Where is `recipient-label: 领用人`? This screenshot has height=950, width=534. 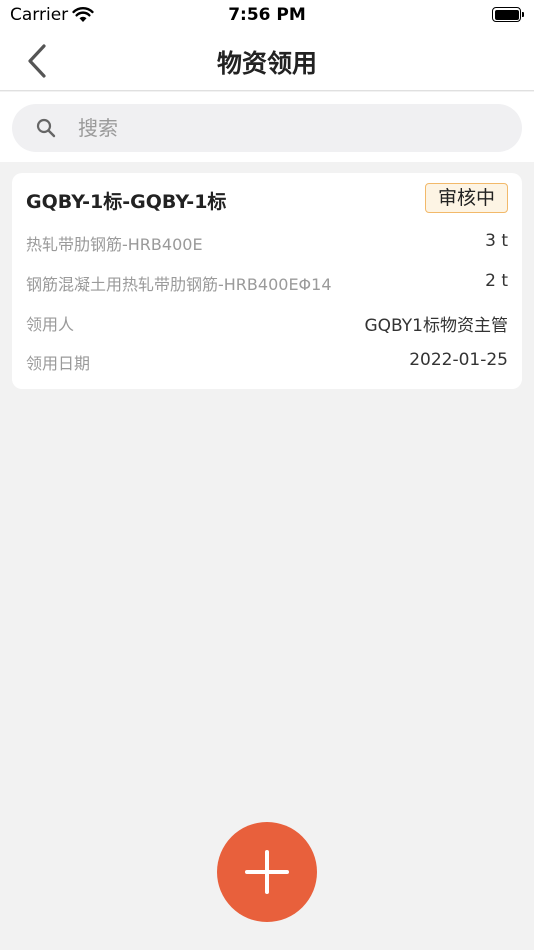
recipient-label: 领用人 is located at coordinates (50, 324).